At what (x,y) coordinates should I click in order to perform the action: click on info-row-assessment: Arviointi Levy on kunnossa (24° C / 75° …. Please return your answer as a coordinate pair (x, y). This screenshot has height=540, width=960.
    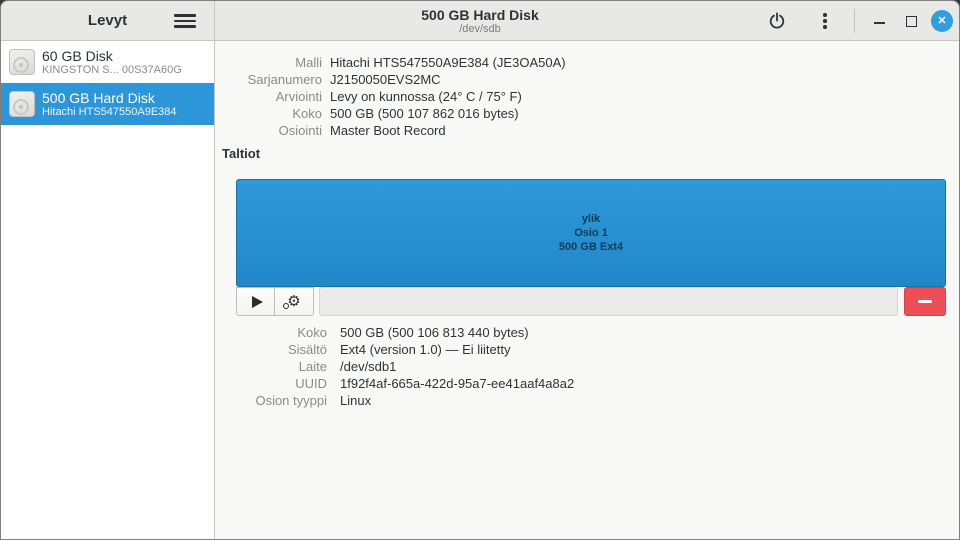
    Looking at the image, I should click on (587, 96).